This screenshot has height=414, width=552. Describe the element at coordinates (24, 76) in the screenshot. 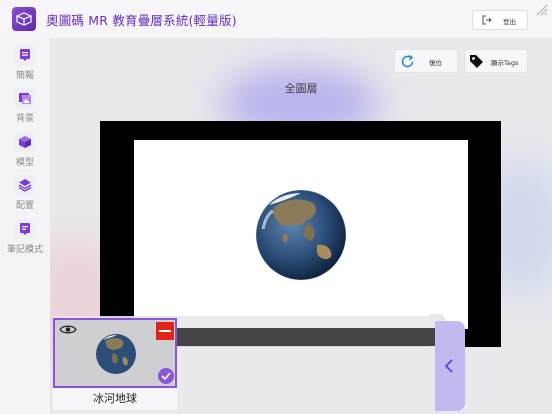

I see `sidebar-item-label: 簡報` at that location.